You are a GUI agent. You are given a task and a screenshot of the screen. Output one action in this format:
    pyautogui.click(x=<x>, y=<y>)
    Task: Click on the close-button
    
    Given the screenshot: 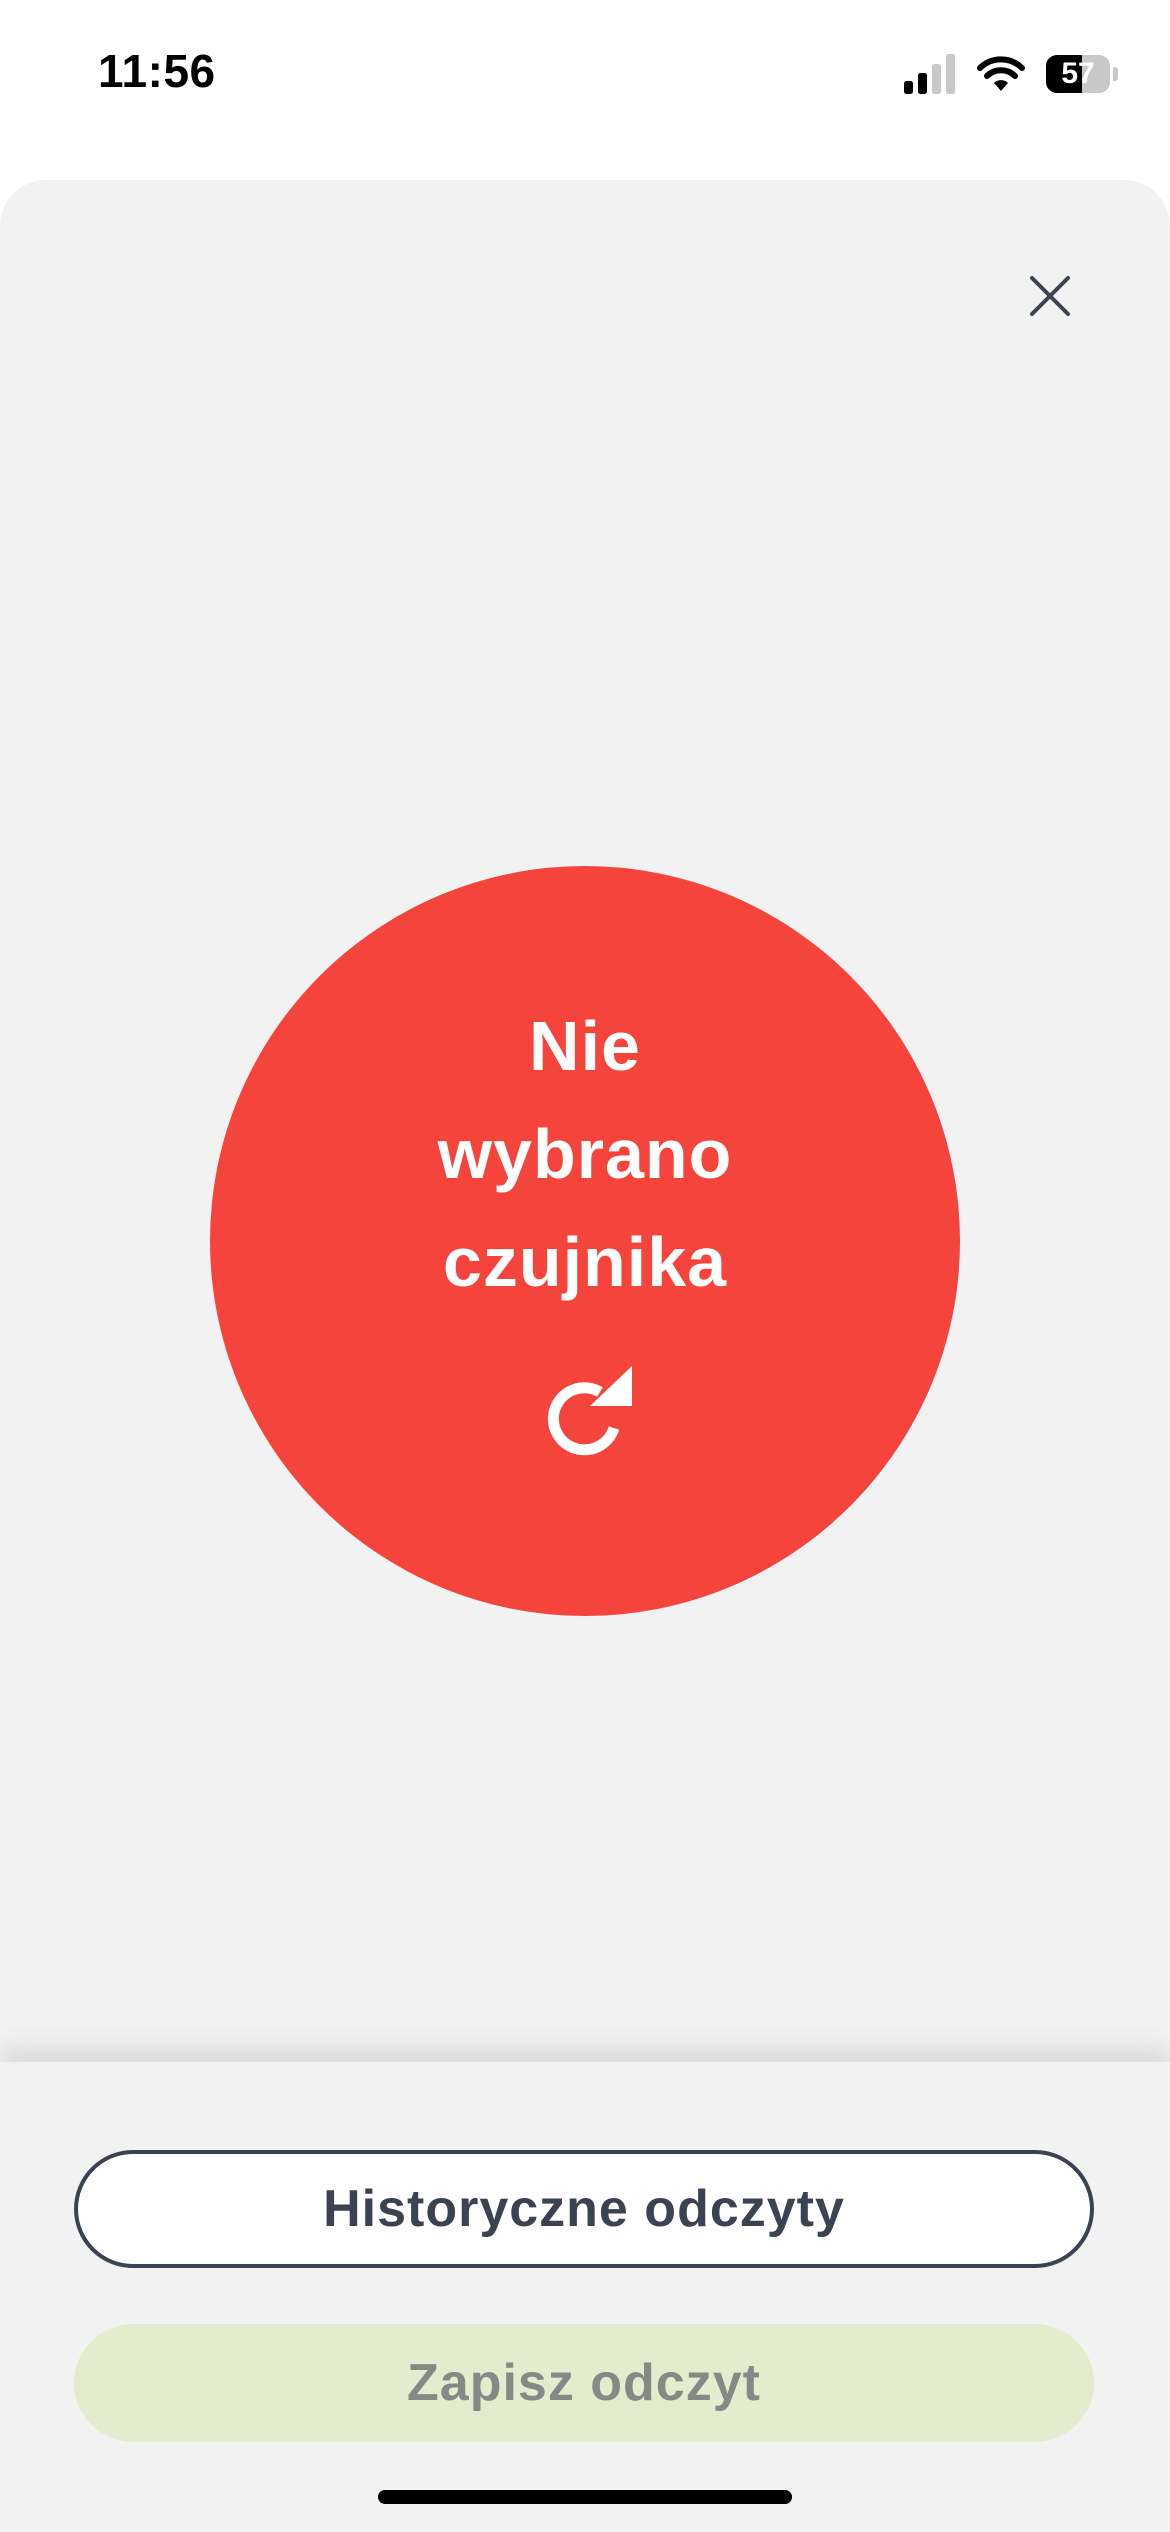 What is the action you would take?
    pyautogui.click(x=1050, y=296)
    